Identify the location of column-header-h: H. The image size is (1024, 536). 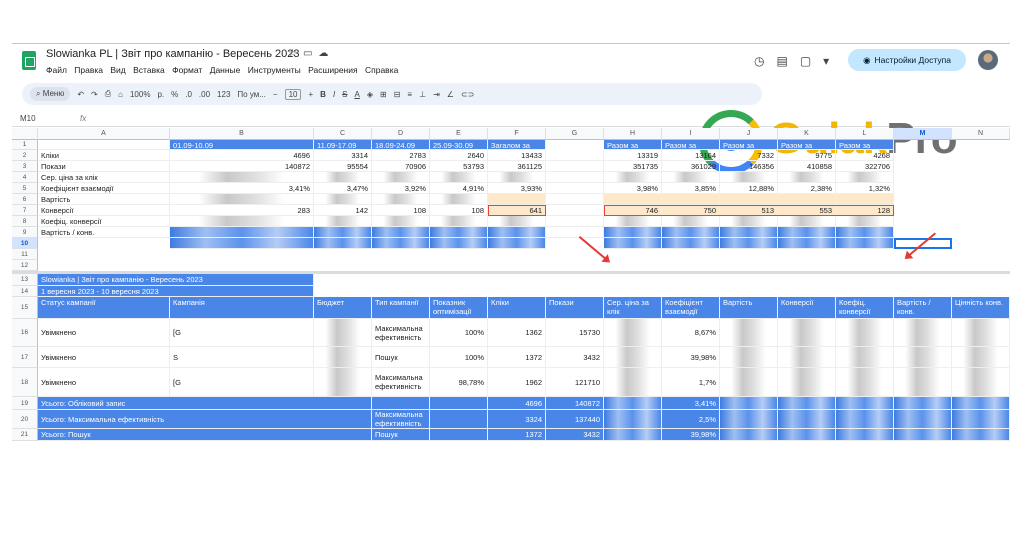
(633, 134).